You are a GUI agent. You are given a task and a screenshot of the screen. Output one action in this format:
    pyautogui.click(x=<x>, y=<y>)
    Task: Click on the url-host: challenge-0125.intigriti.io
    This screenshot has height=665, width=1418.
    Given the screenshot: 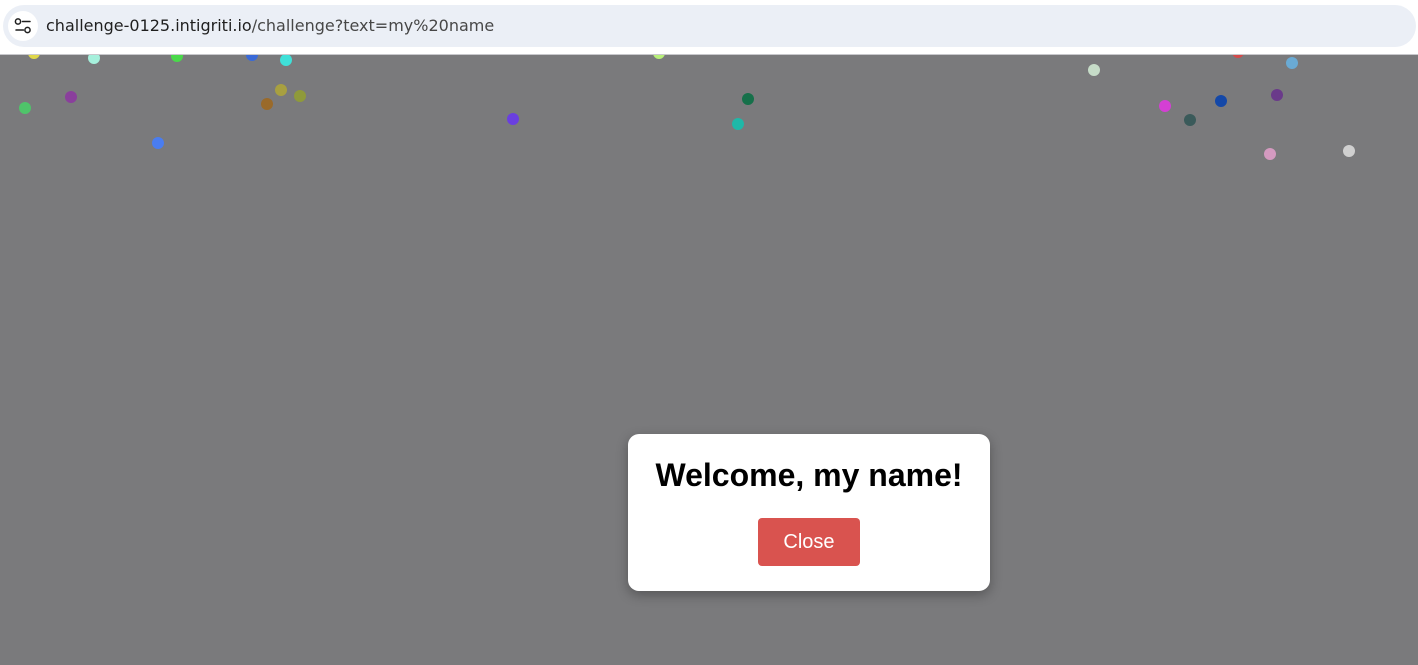 What is the action you would take?
    pyautogui.click(x=149, y=25)
    